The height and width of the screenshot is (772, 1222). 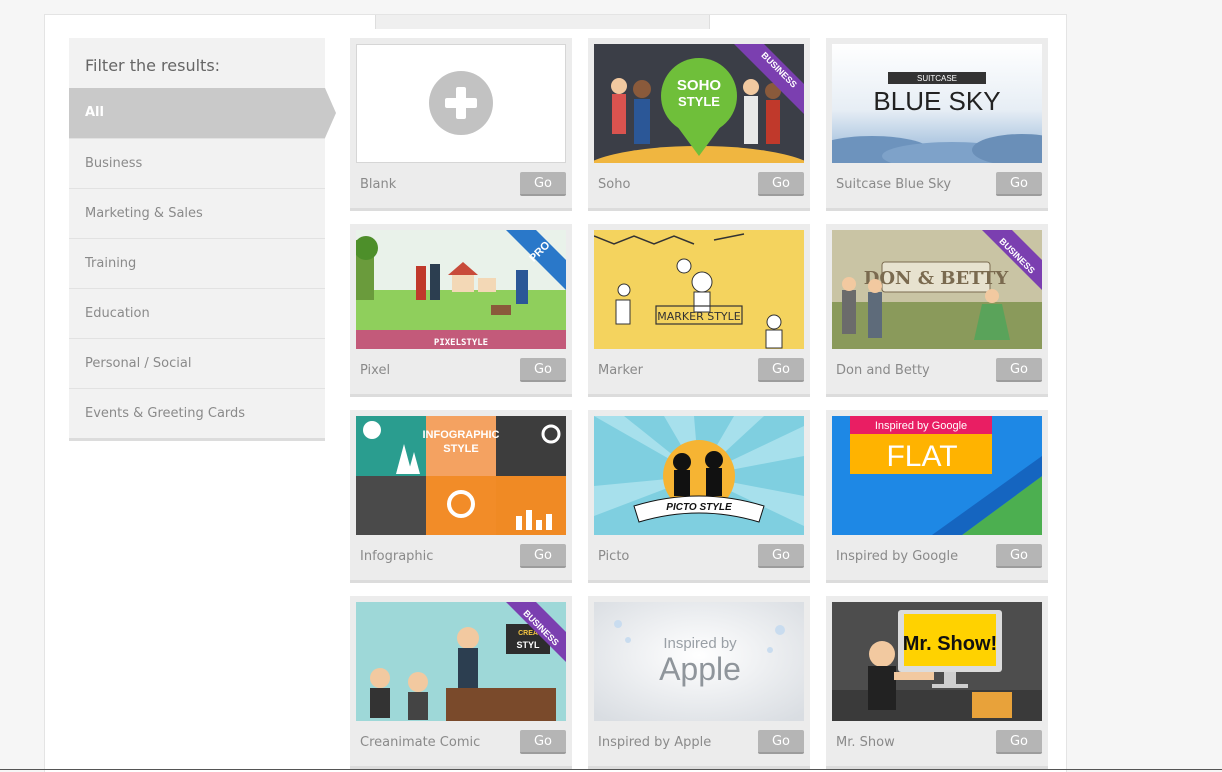 I want to click on crea-label: CREA, so click(x=528, y=633).